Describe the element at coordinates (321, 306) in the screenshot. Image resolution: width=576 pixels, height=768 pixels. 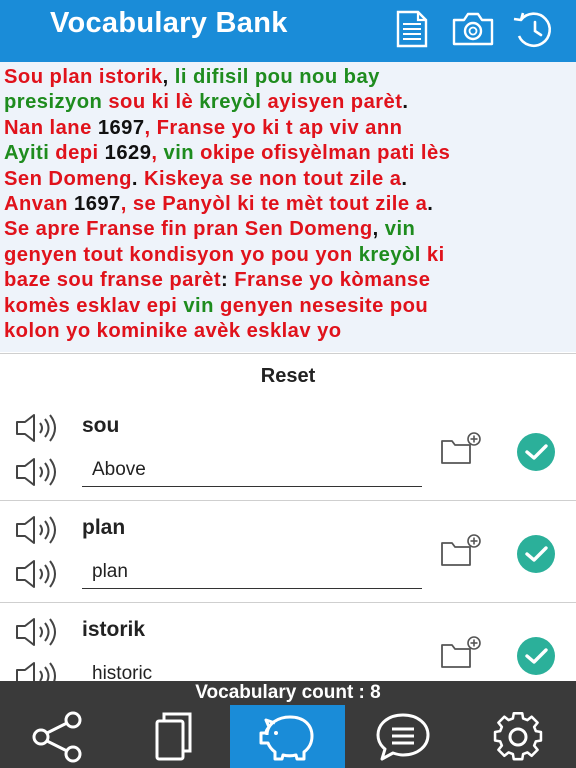
I see `passage-text: genyen nesesite pou` at that location.